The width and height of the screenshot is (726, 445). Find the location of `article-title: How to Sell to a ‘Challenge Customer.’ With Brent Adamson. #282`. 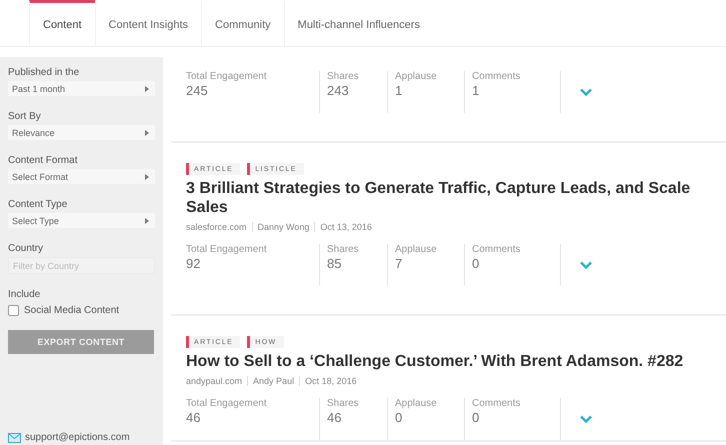

article-title: How to Sell to a ‘Challenge Customer.’ With Brent Adamson. #282 is located at coordinates (441, 361).